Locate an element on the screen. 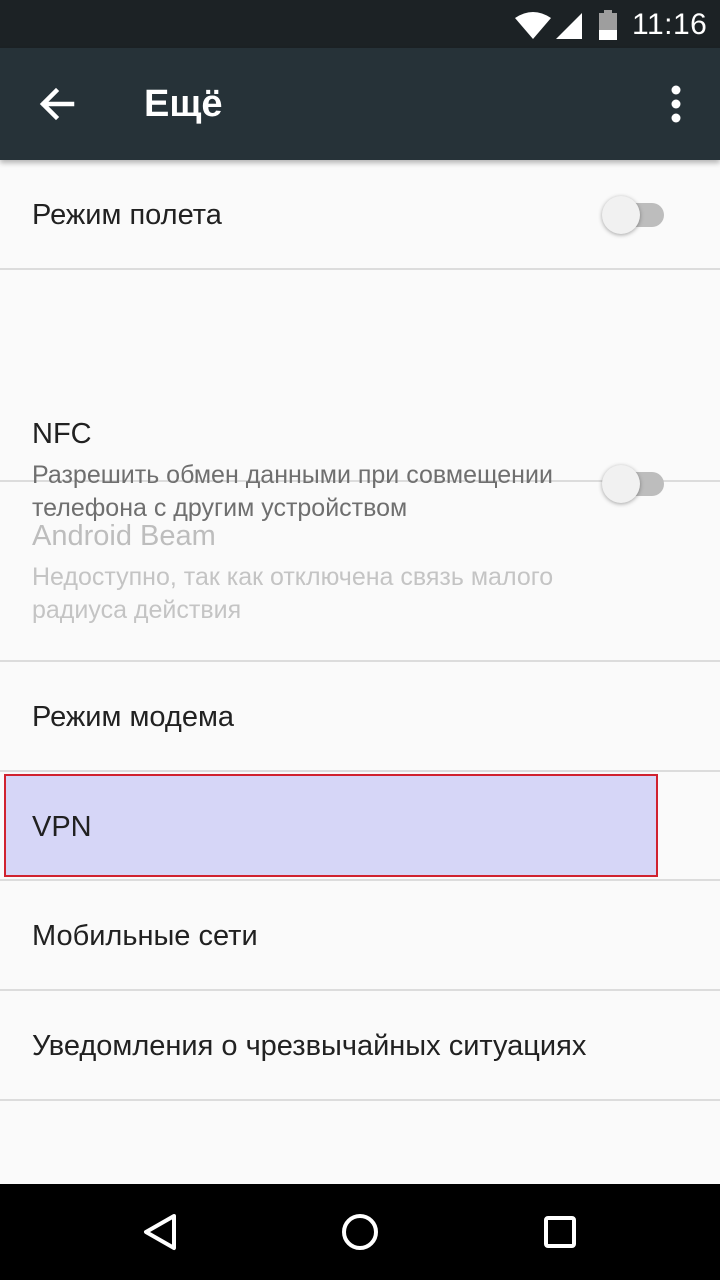  wifi-icon is located at coordinates (533, 25).